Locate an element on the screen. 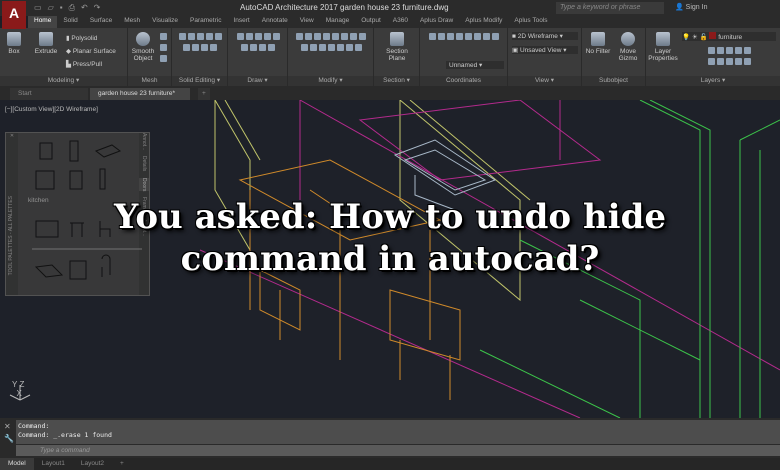 The width and height of the screenshot is (780, 470). layers-panel-label: Layers ▾ is located at coordinates (713, 81).